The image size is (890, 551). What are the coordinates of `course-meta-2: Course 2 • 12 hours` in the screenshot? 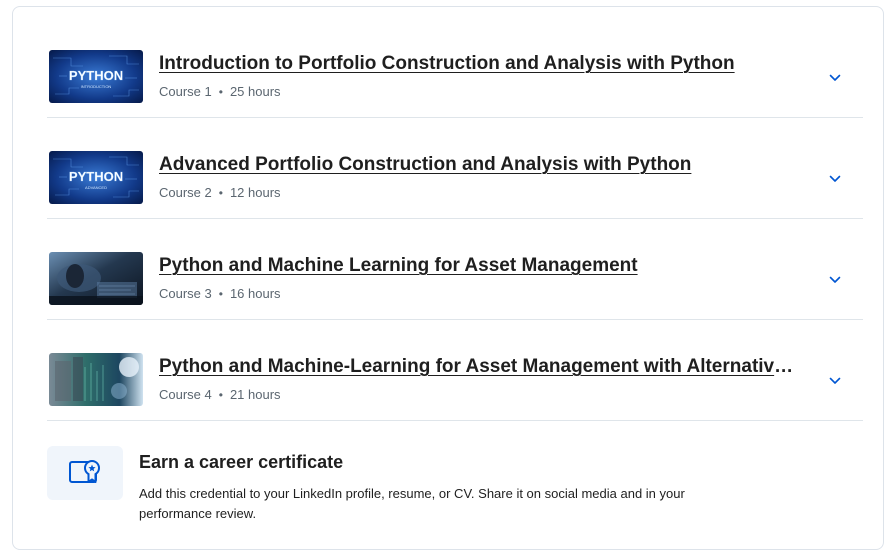 It's located at (220, 192).